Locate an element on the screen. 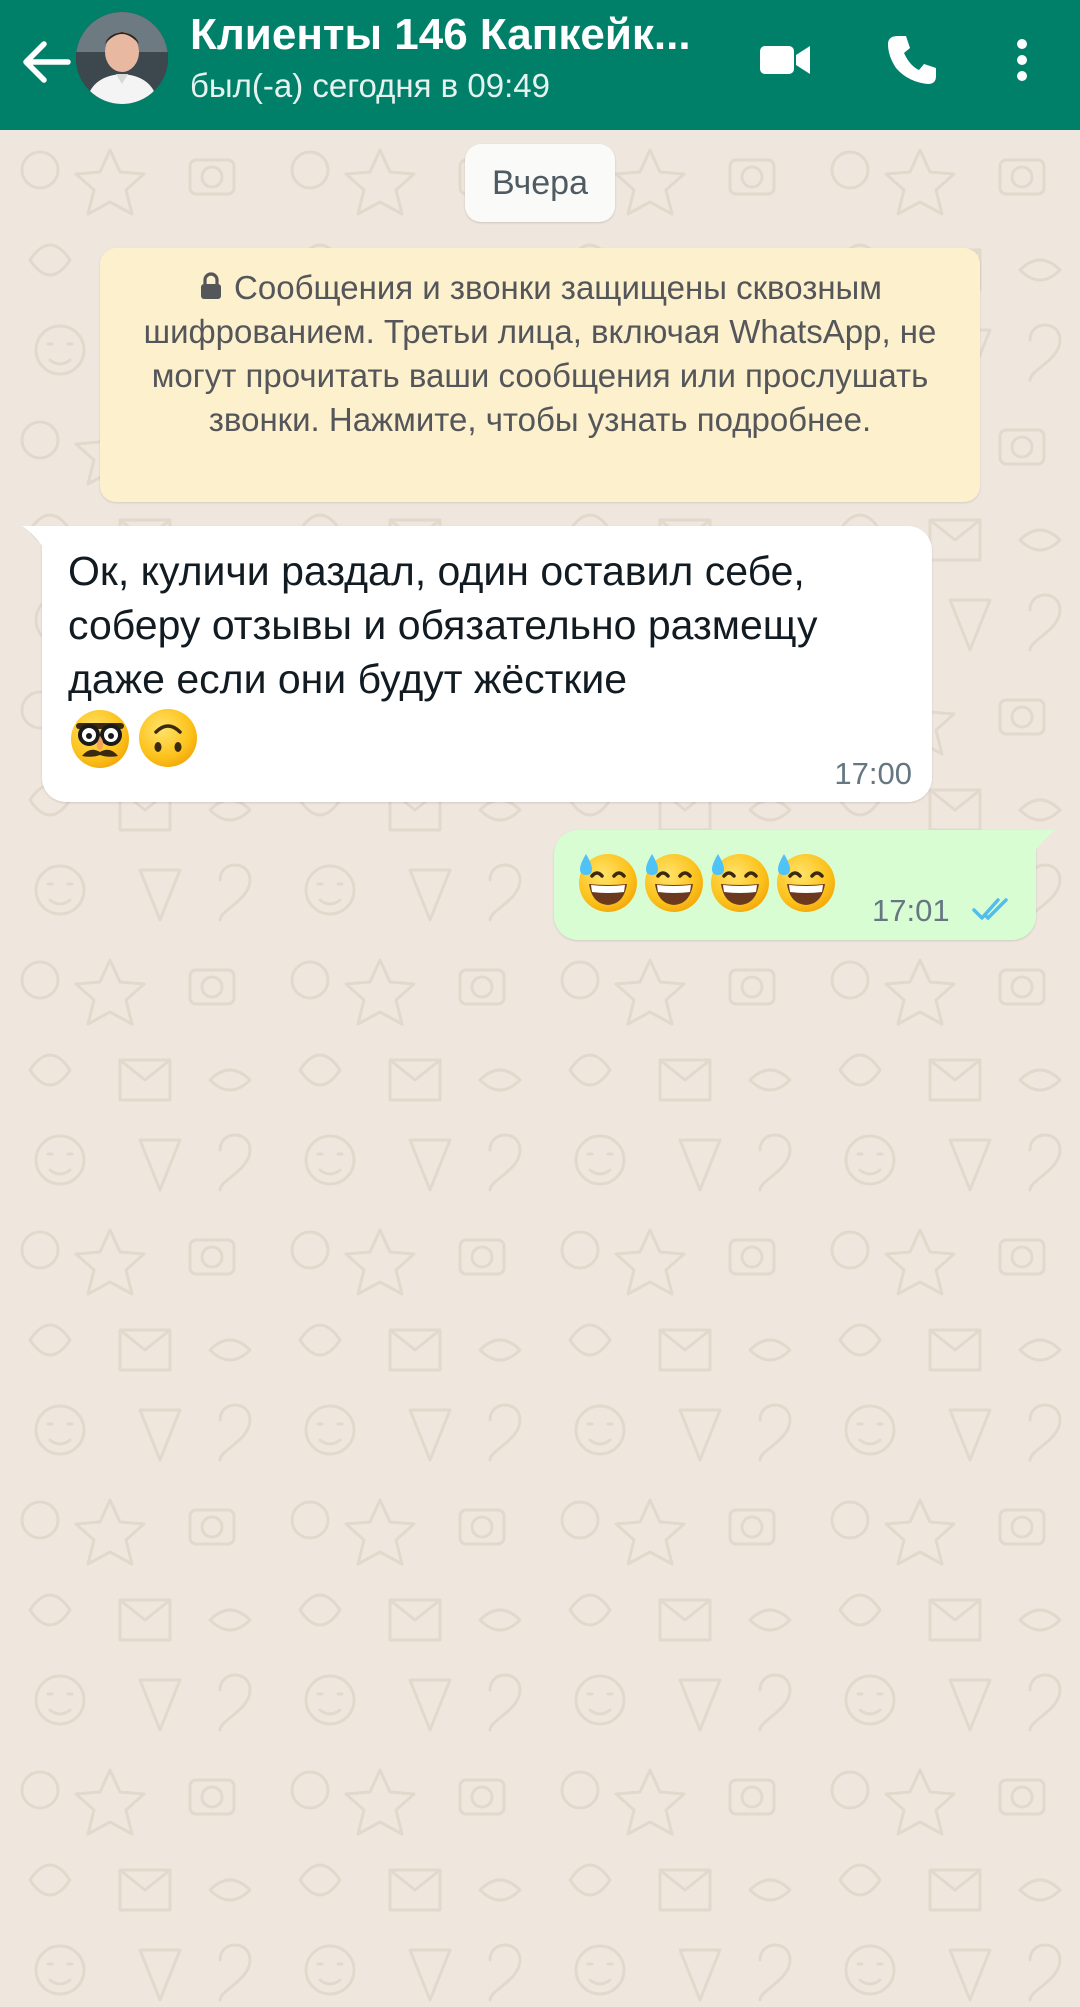  message-time: 17:01 is located at coordinates (911, 910).